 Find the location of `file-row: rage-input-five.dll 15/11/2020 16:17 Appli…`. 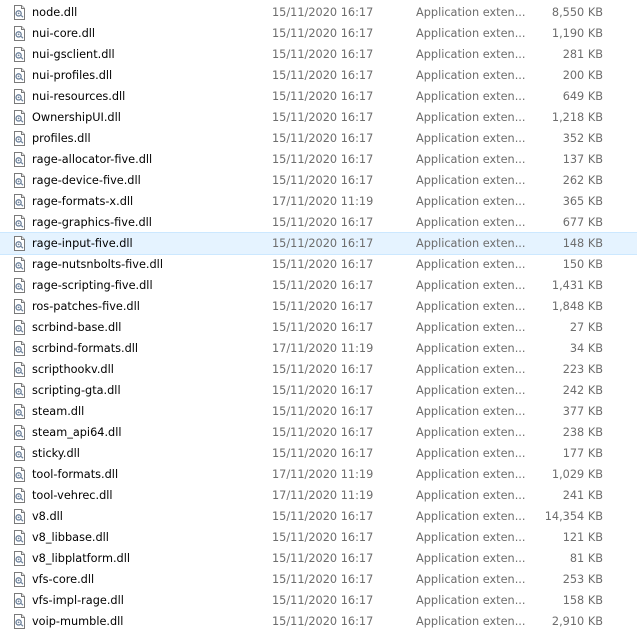

file-row: rage-input-five.dll 15/11/2020 16:17 Appli… is located at coordinates (318, 243).